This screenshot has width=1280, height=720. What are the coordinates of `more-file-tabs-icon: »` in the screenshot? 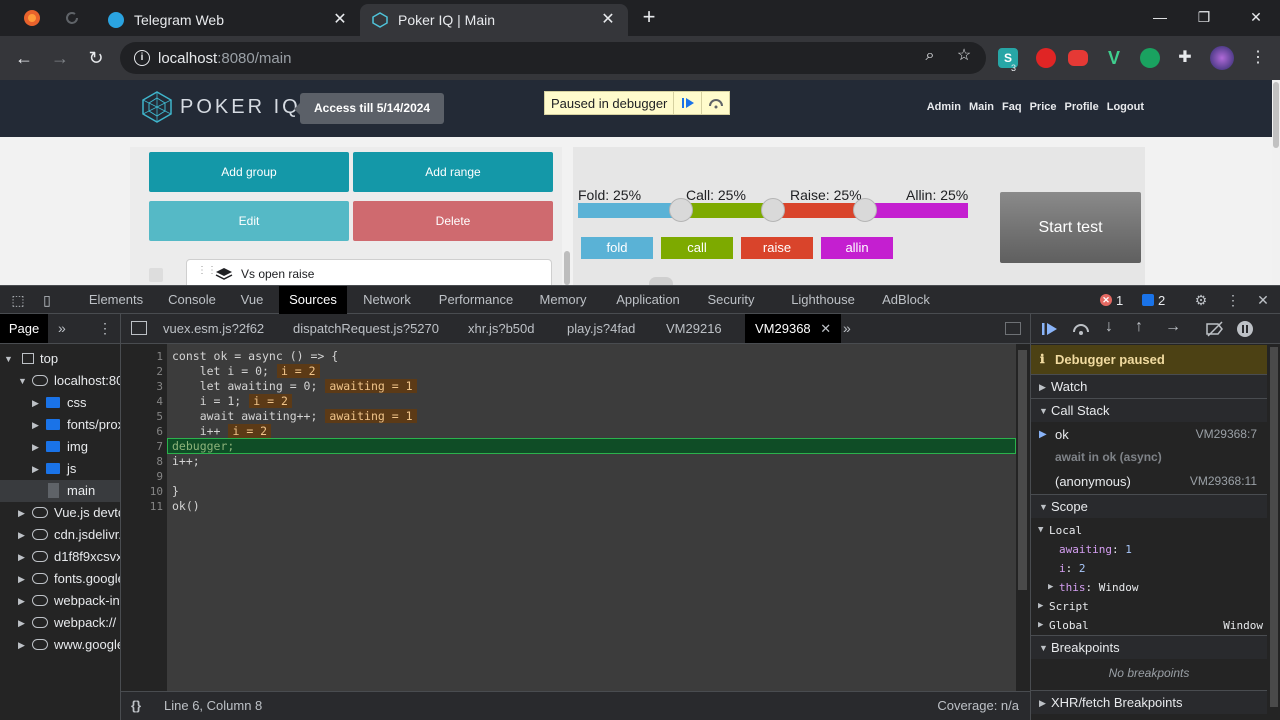 It's located at (847, 328).